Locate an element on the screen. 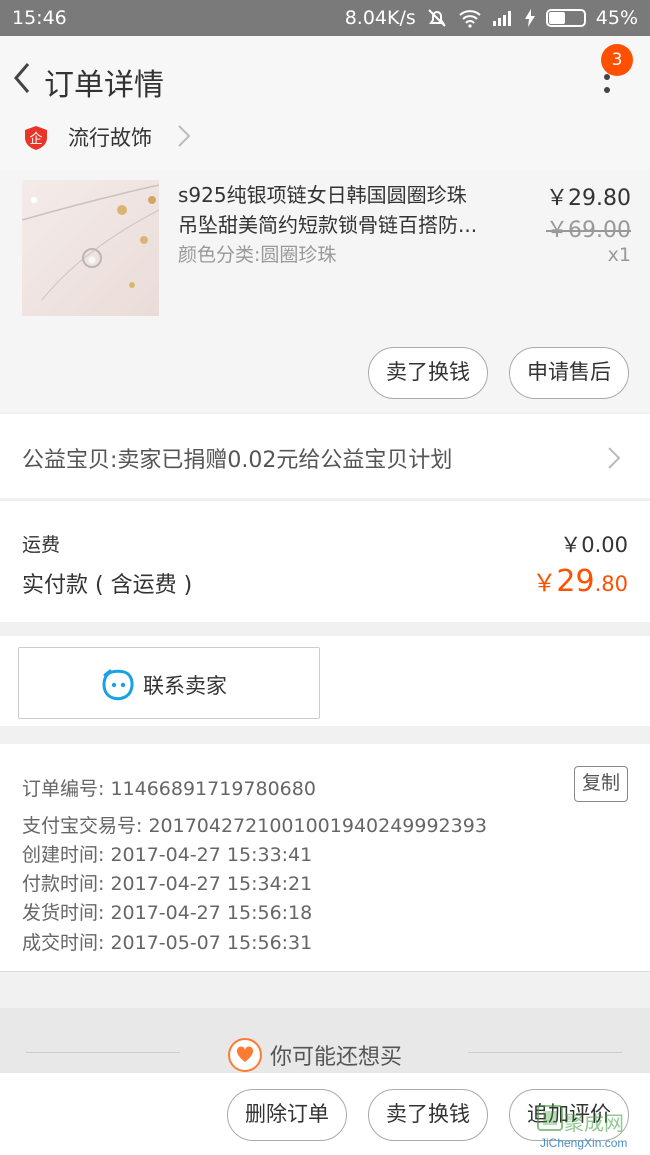 Image resolution: width=650 pixels, height=1155 pixels. paid-time: 付款时间: 2017-04-27 15:34:21 is located at coordinates (167, 884).